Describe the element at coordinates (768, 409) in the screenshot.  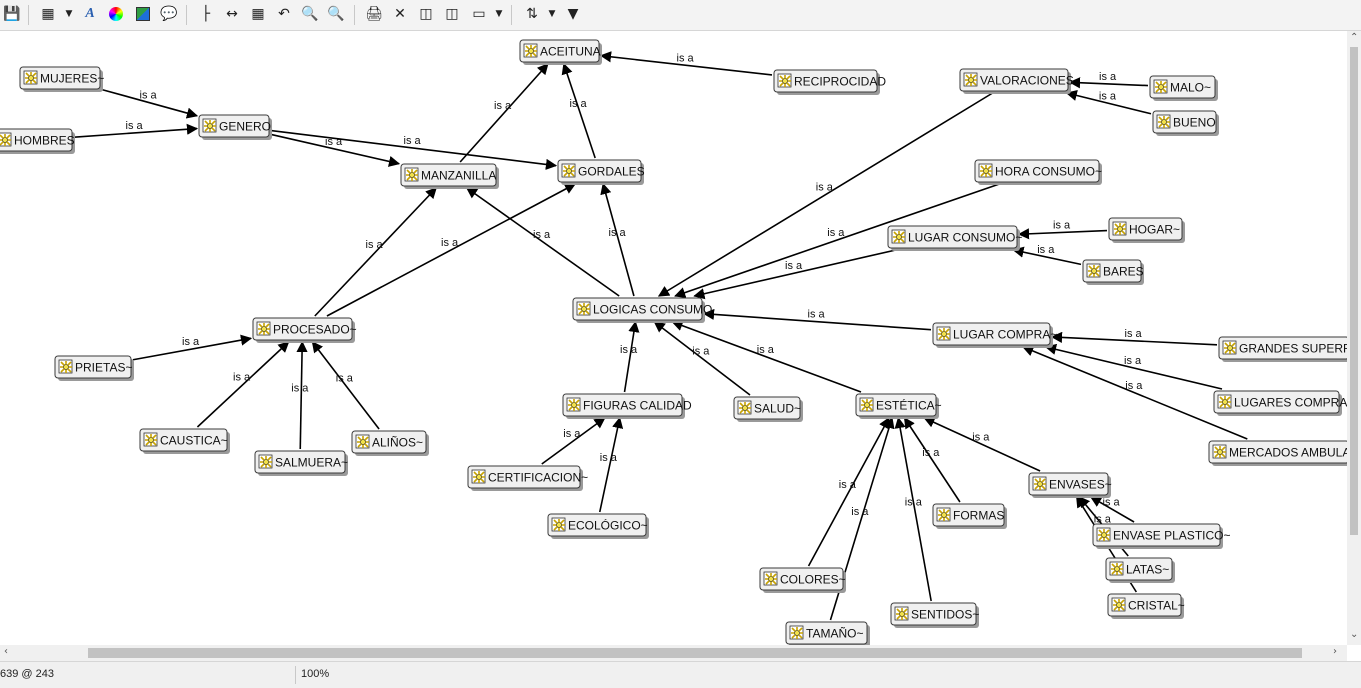
I see `concept-node-salud: SALUD~` at that location.